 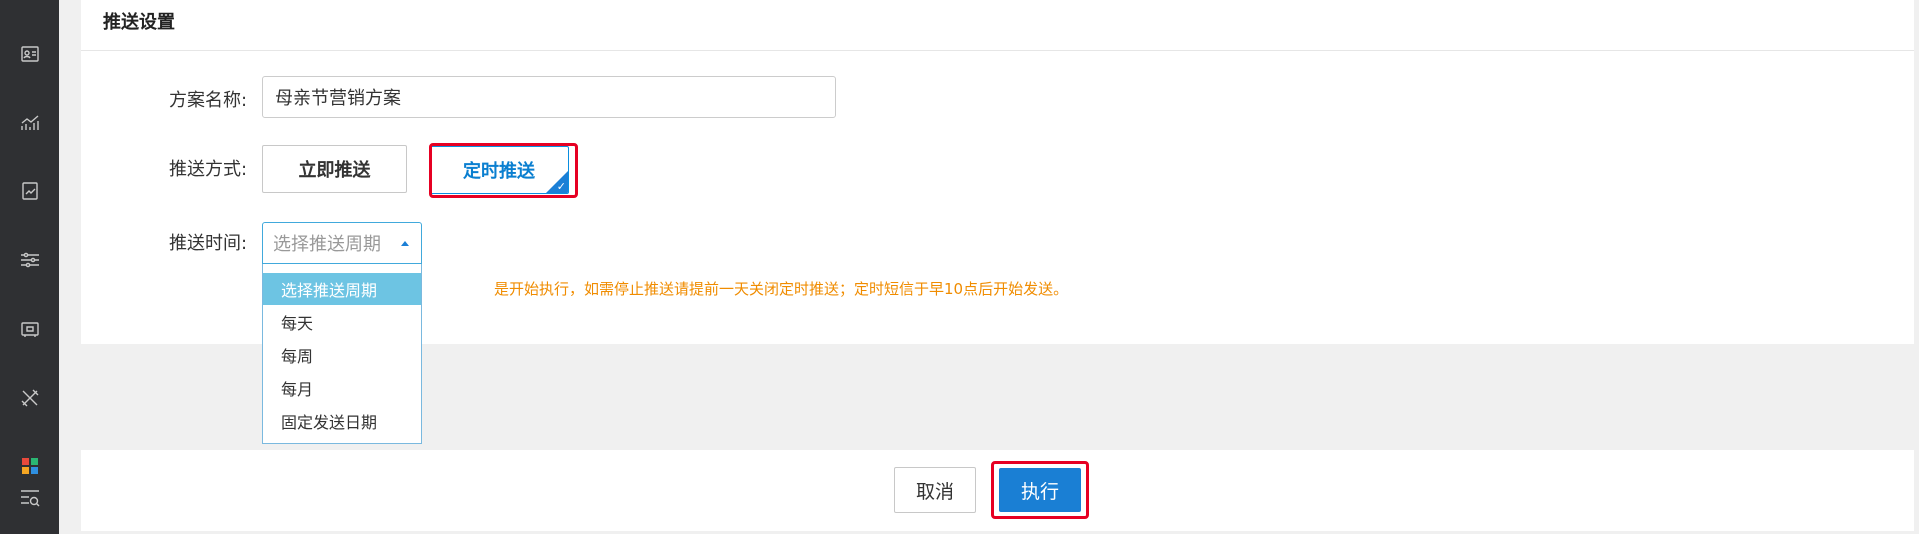 I want to click on dropdown-option-select-period: 选择推送周期, so click(x=342, y=289).